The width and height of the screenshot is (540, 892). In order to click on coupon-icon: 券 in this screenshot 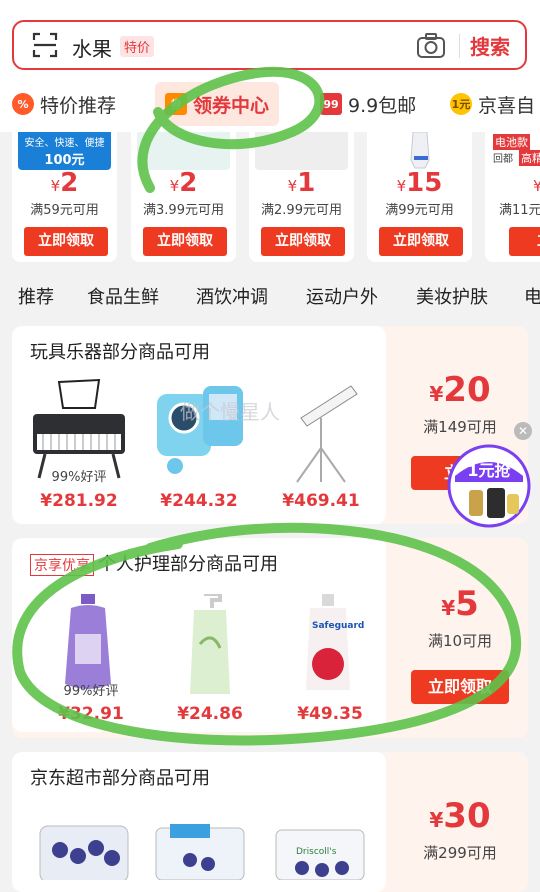, I will do `click(176, 104)`.